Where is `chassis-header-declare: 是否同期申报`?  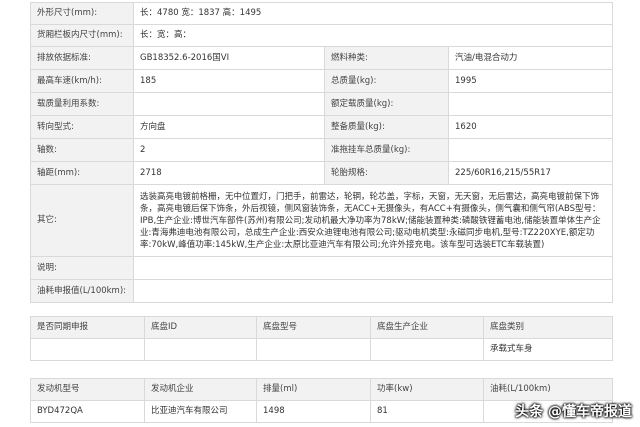
chassis-header-declare: 是否同期申报 is located at coordinates (87, 327).